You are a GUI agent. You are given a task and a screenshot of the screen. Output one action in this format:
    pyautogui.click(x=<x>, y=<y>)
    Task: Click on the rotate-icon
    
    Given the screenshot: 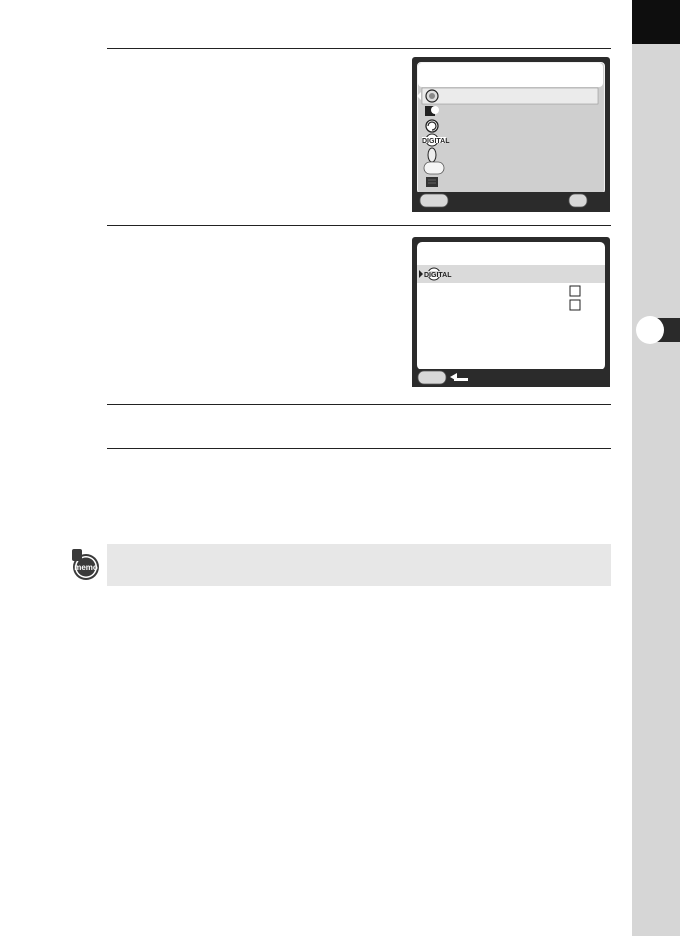 What is the action you would take?
    pyautogui.click(x=432, y=126)
    